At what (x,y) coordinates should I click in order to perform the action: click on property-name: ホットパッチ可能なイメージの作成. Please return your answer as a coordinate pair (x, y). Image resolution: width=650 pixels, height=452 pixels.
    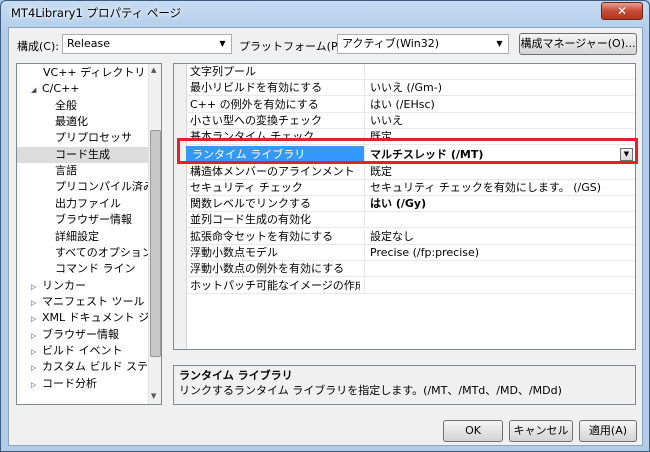
    Looking at the image, I should click on (275, 285).